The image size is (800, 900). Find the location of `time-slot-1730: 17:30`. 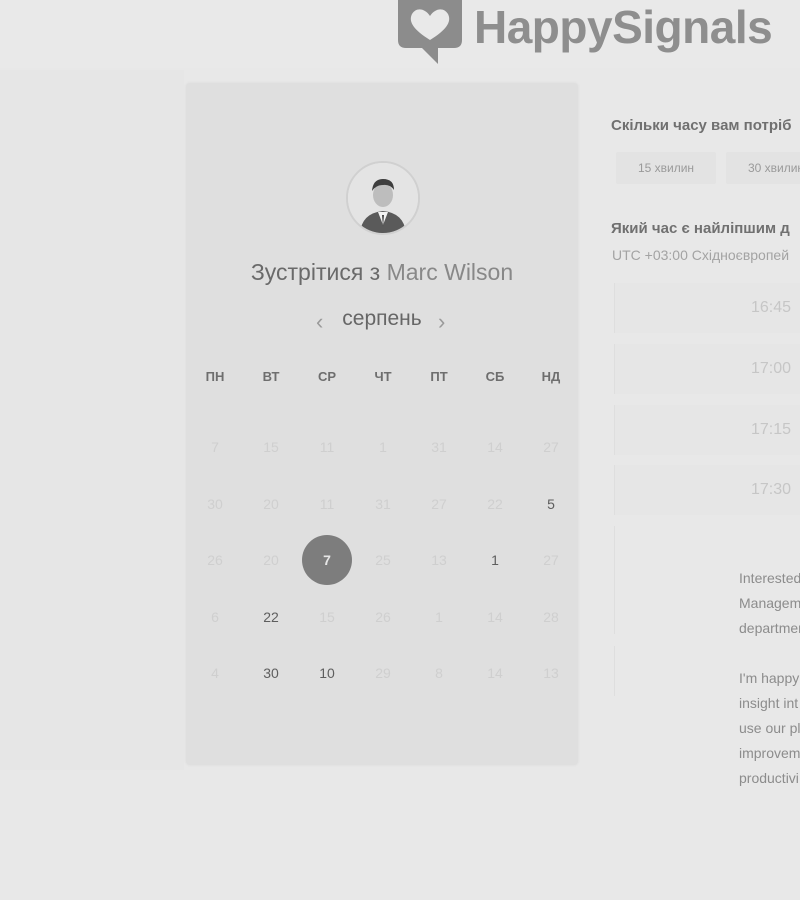

time-slot-1730: 17:30 is located at coordinates (707, 490).